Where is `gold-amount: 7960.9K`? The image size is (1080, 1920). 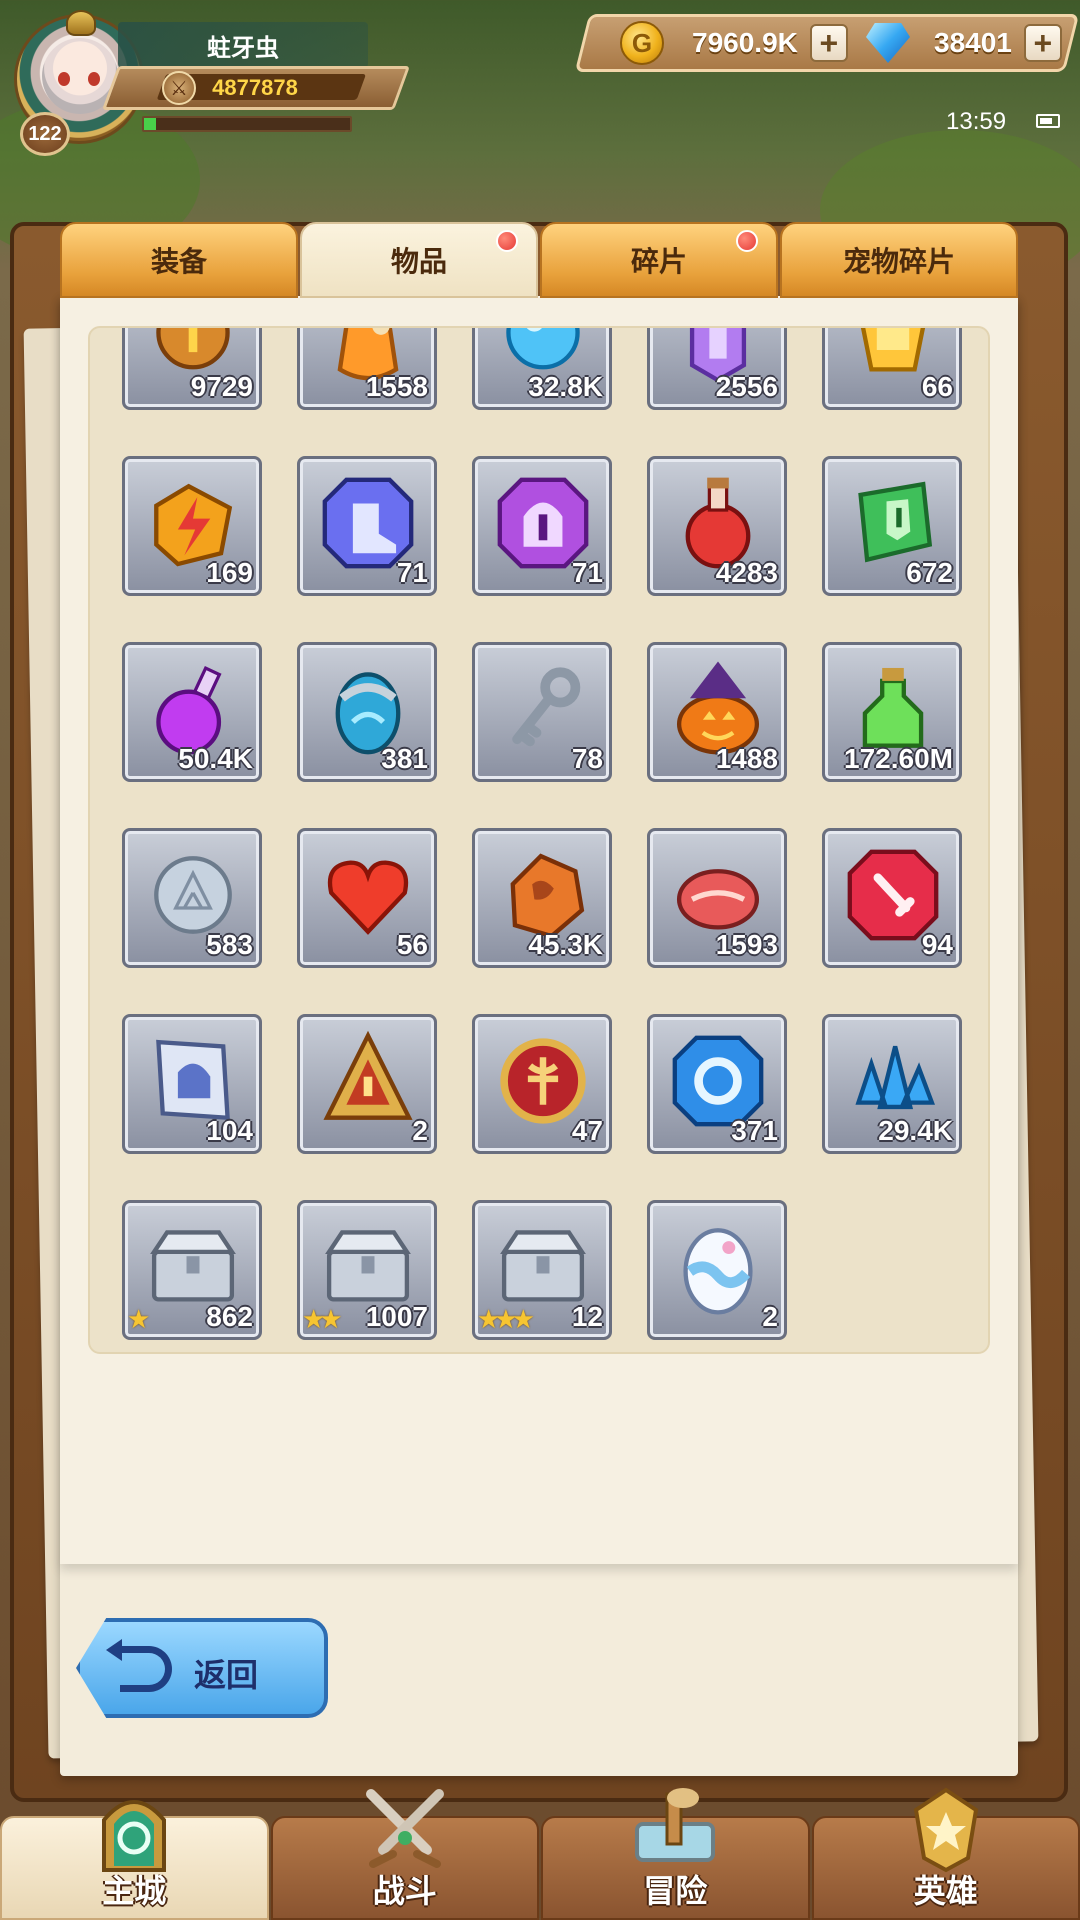
gold-amount: 7960.9K is located at coordinates (745, 42).